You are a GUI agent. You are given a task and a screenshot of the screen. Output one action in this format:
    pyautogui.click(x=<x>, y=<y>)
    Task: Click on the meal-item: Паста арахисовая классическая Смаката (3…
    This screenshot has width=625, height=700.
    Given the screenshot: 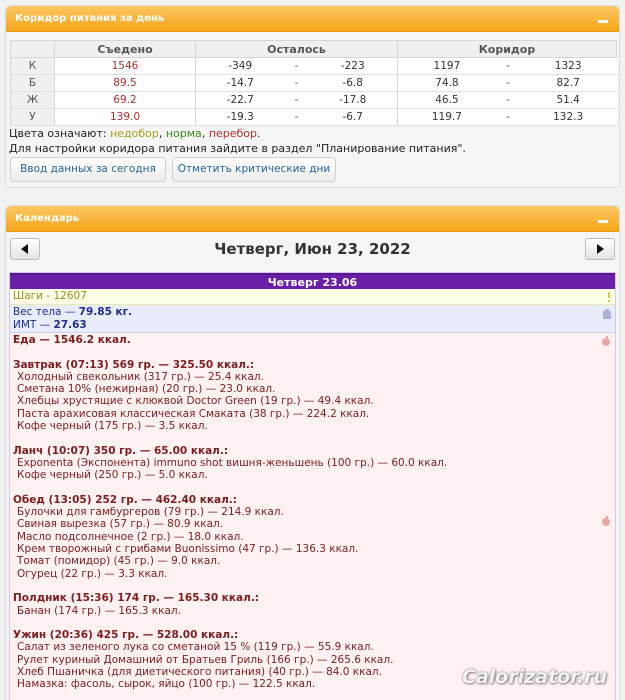 What is the action you would take?
    pyautogui.click(x=193, y=413)
    